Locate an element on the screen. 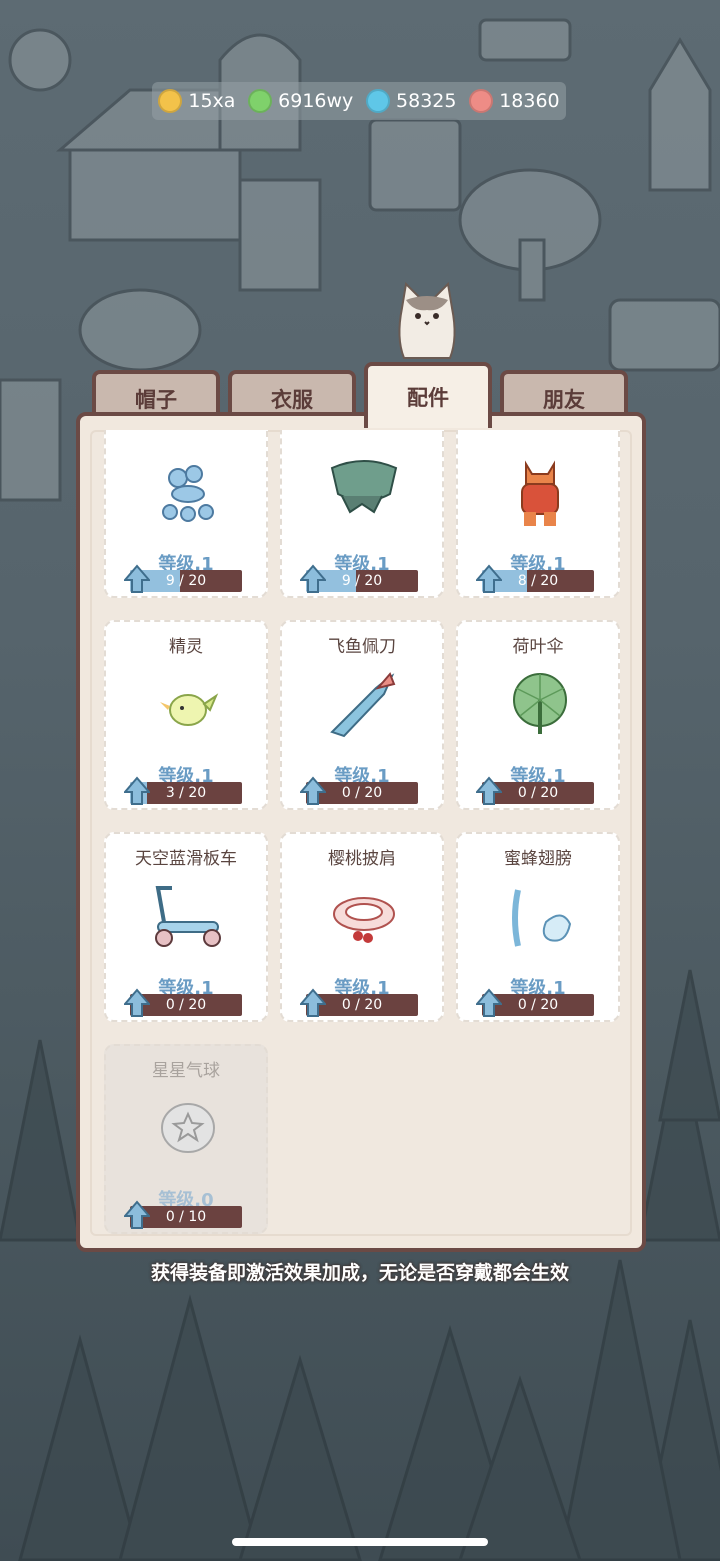 This screenshot has width=720, height=1561. currency-value: 58325 is located at coordinates (426, 101).